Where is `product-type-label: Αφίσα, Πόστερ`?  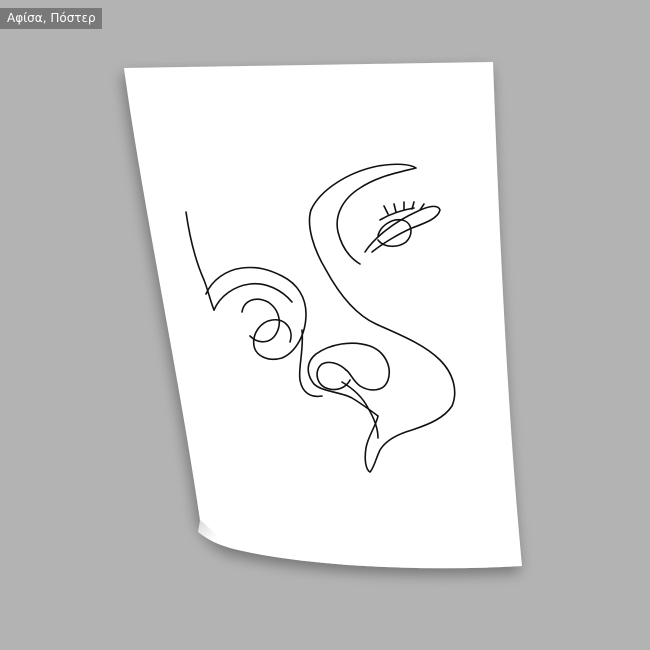
product-type-label: Αφίσα, Πόστερ is located at coordinates (51, 18).